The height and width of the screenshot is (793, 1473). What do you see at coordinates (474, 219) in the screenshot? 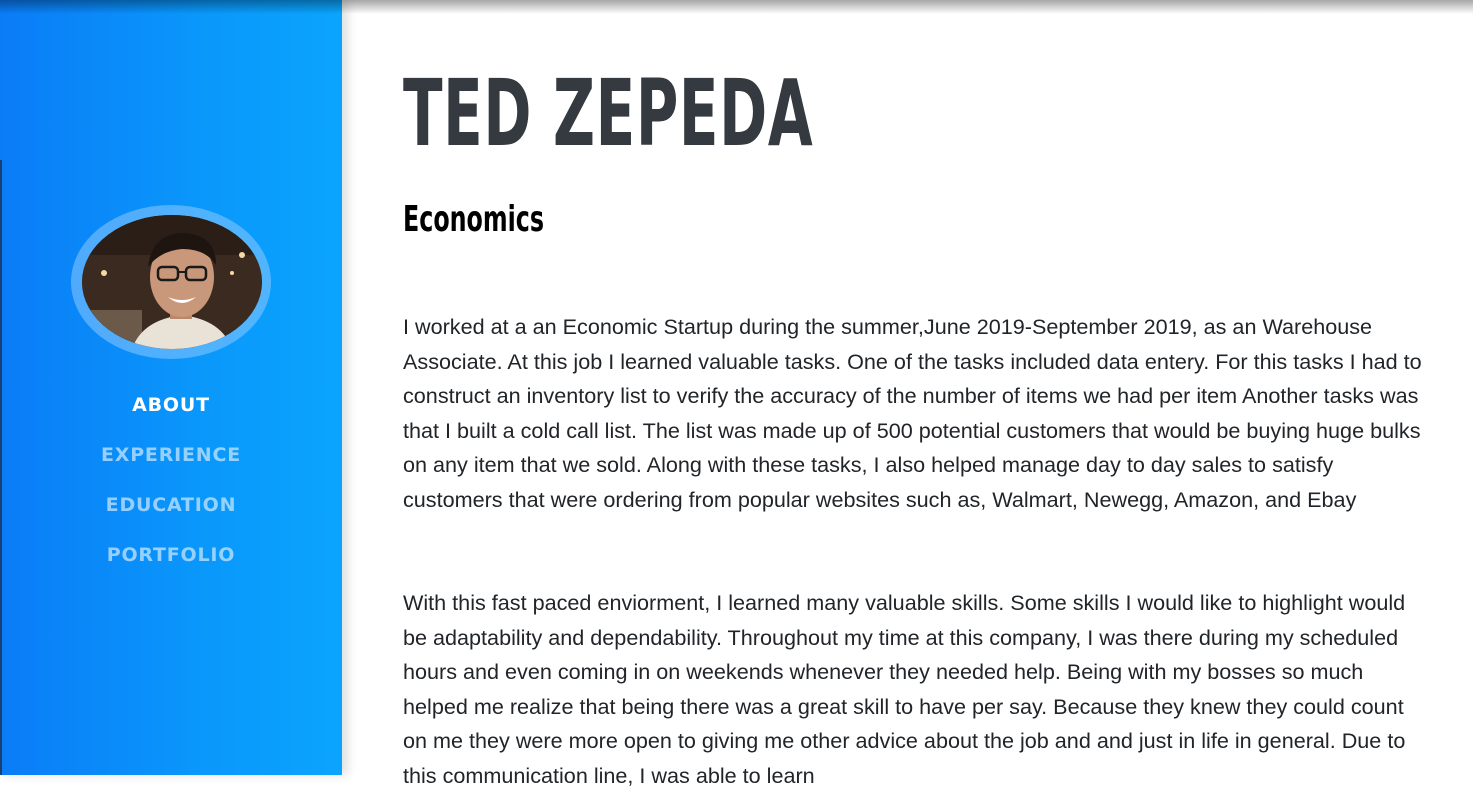
I see `page-subtitle: Economics` at bounding box center [474, 219].